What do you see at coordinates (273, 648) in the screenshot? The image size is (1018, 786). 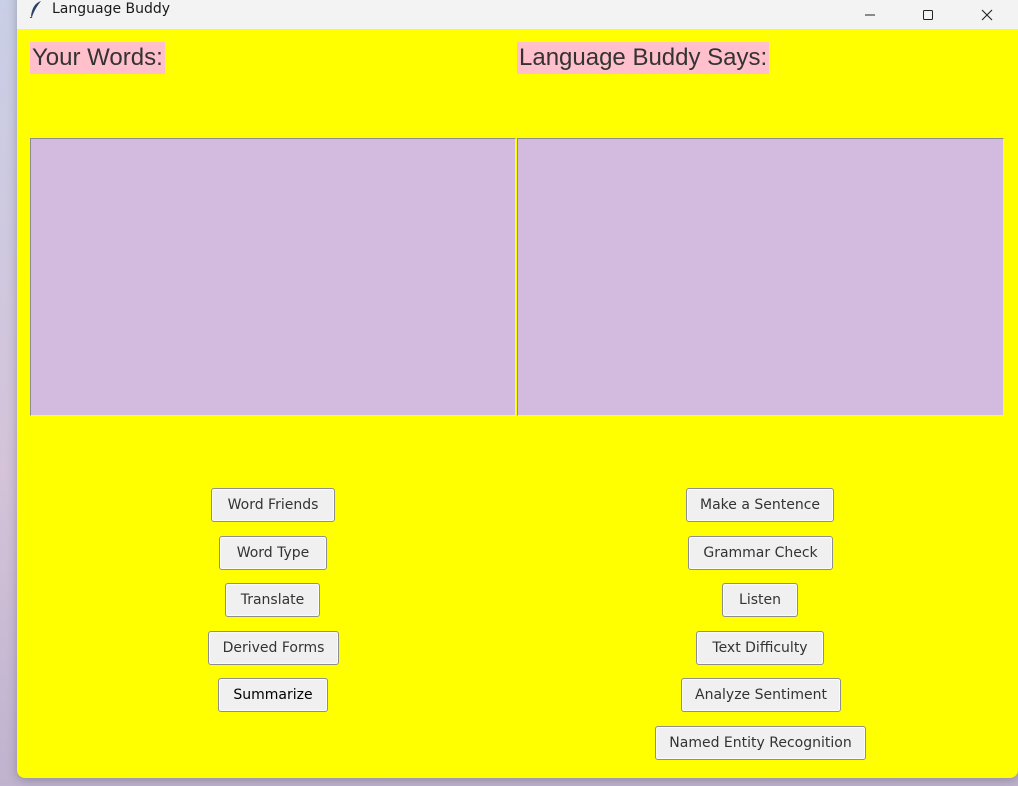 I see `derived-forms-button: Derived Forms` at bounding box center [273, 648].